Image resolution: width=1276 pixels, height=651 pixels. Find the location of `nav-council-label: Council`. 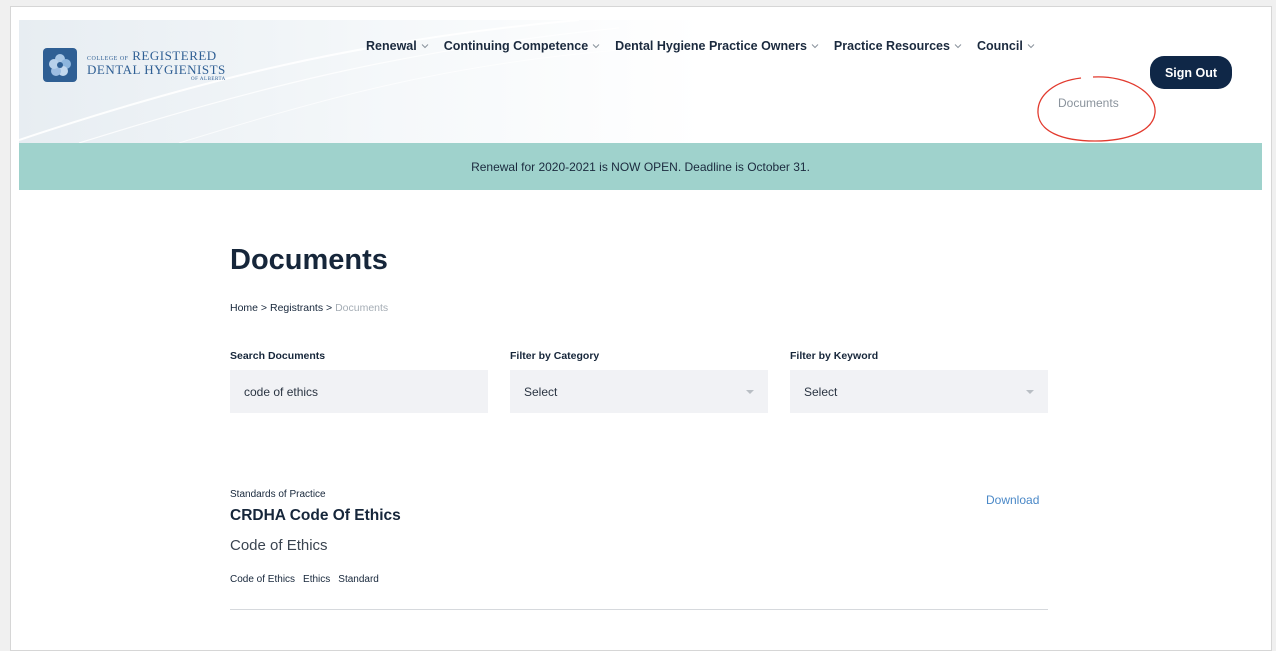

nav-council-label: Council is located at coordinates (999, 46).